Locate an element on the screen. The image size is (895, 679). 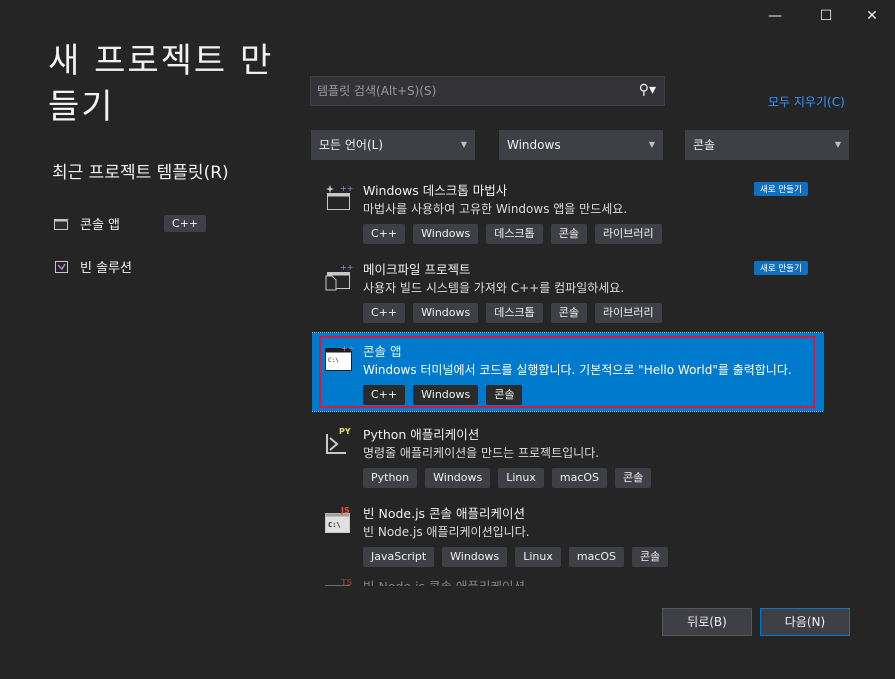
search-icon: ⚲▾ is located at coordinates (647, 90).